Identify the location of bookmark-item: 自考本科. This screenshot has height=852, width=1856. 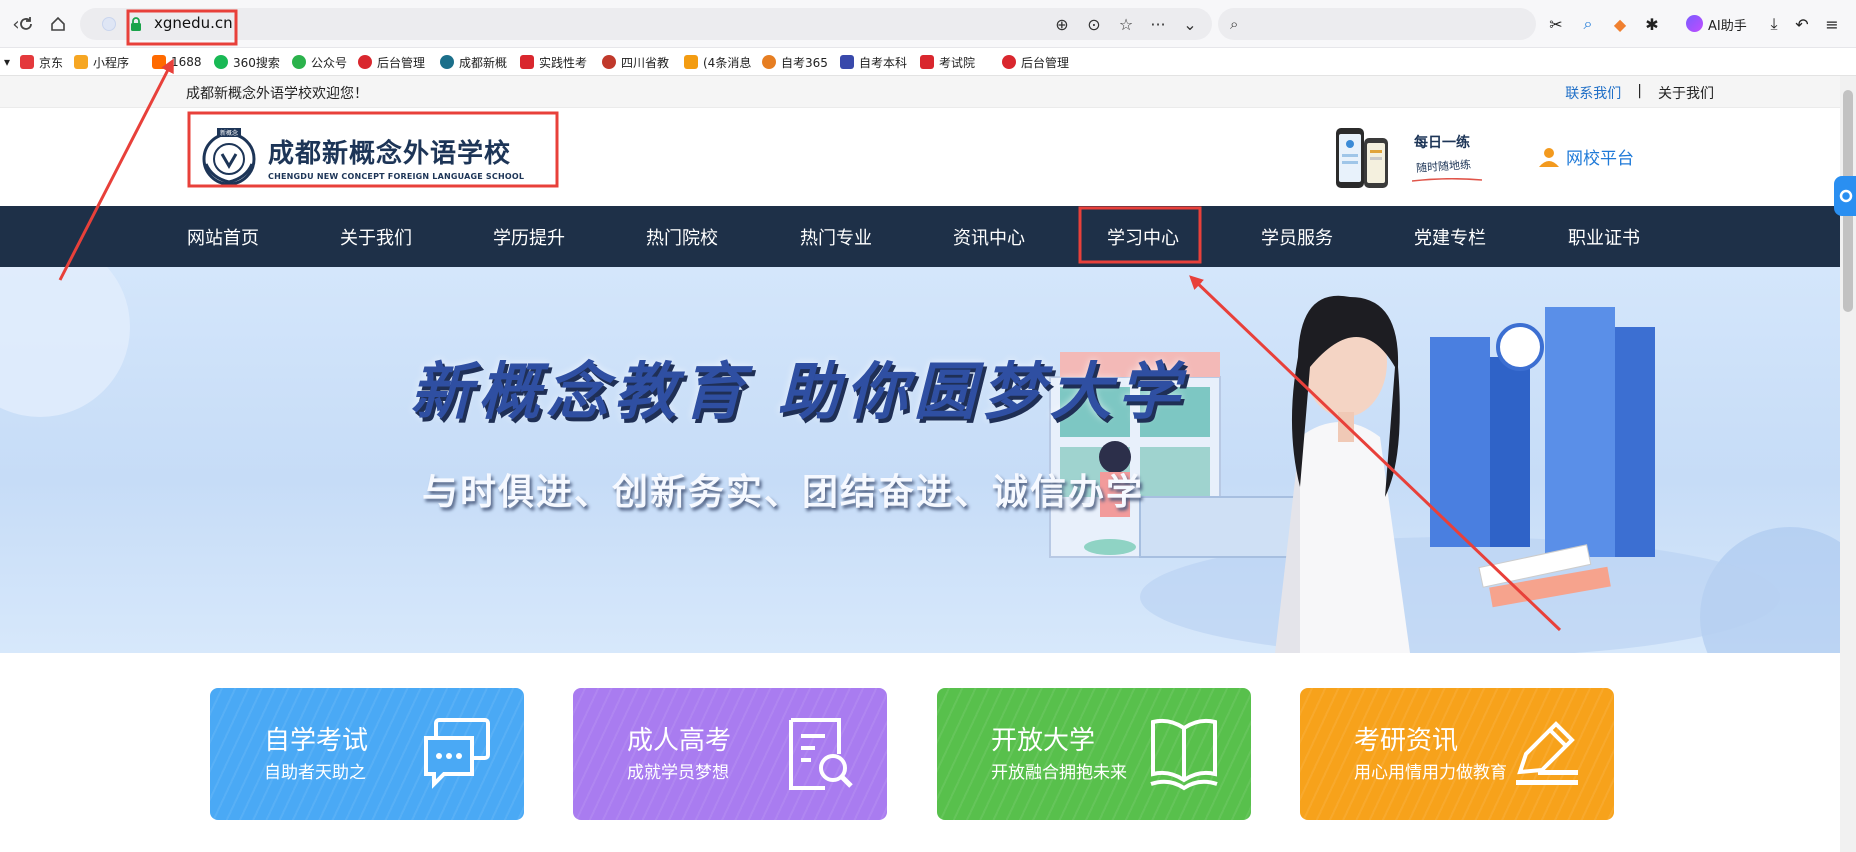
(875, 62).